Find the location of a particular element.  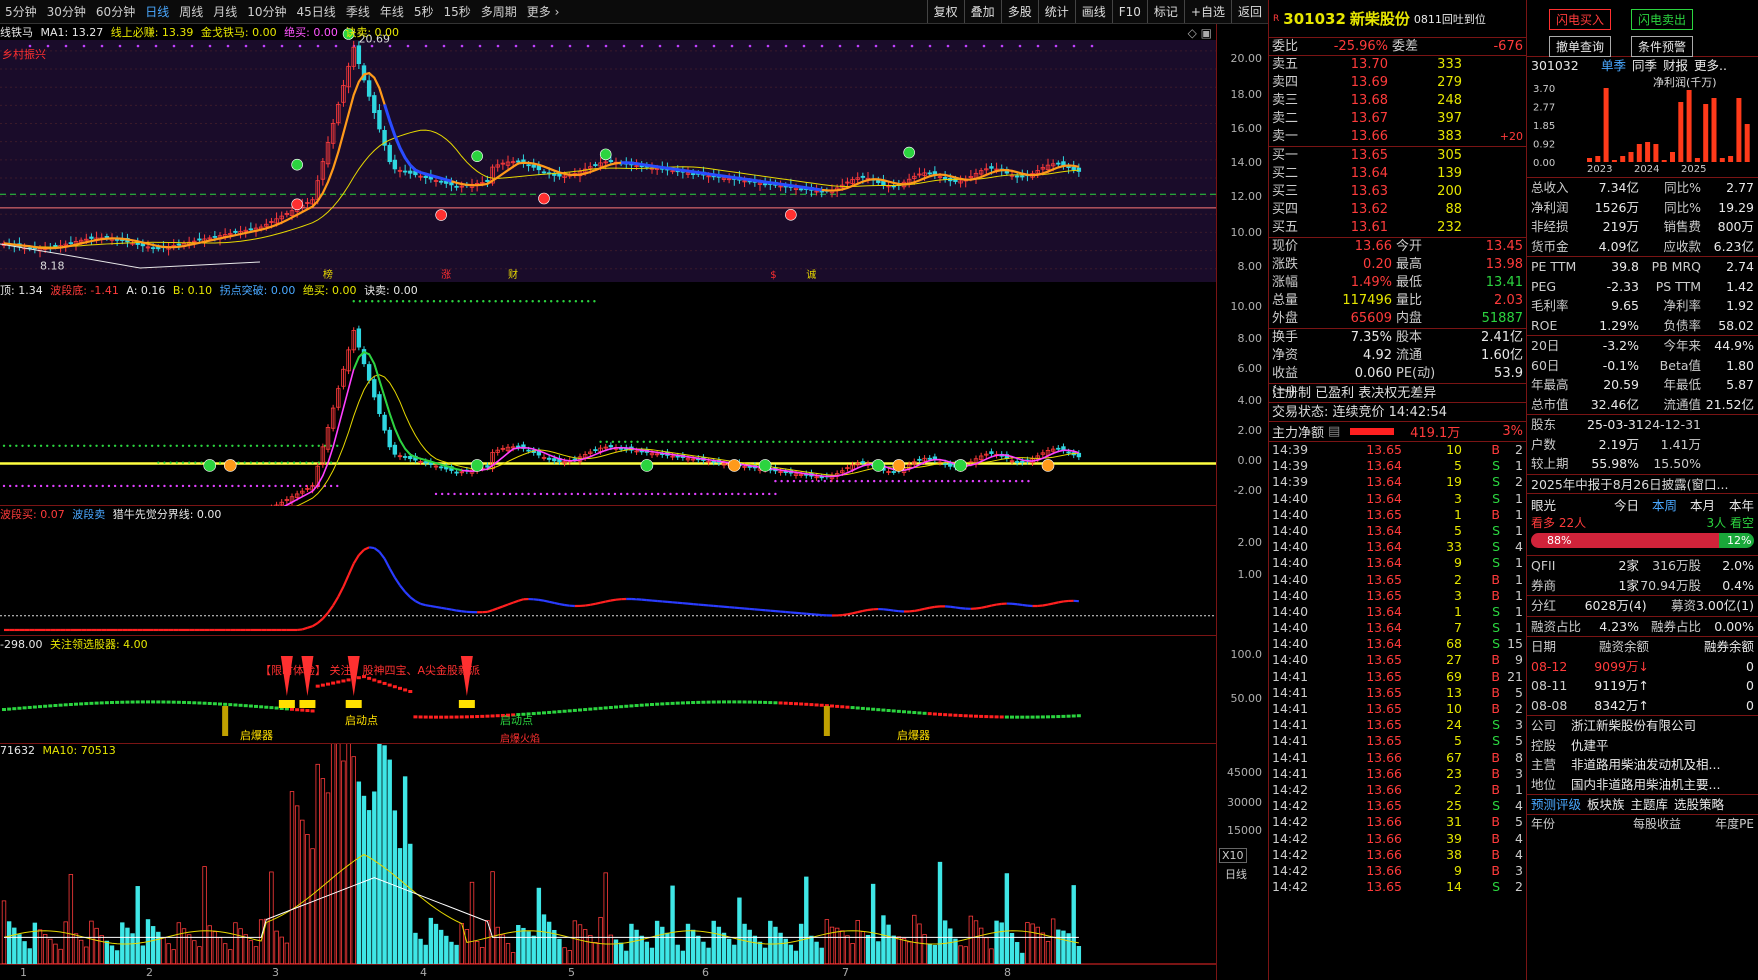

tab-week: 本周 is located at coordinates (1658, 505).